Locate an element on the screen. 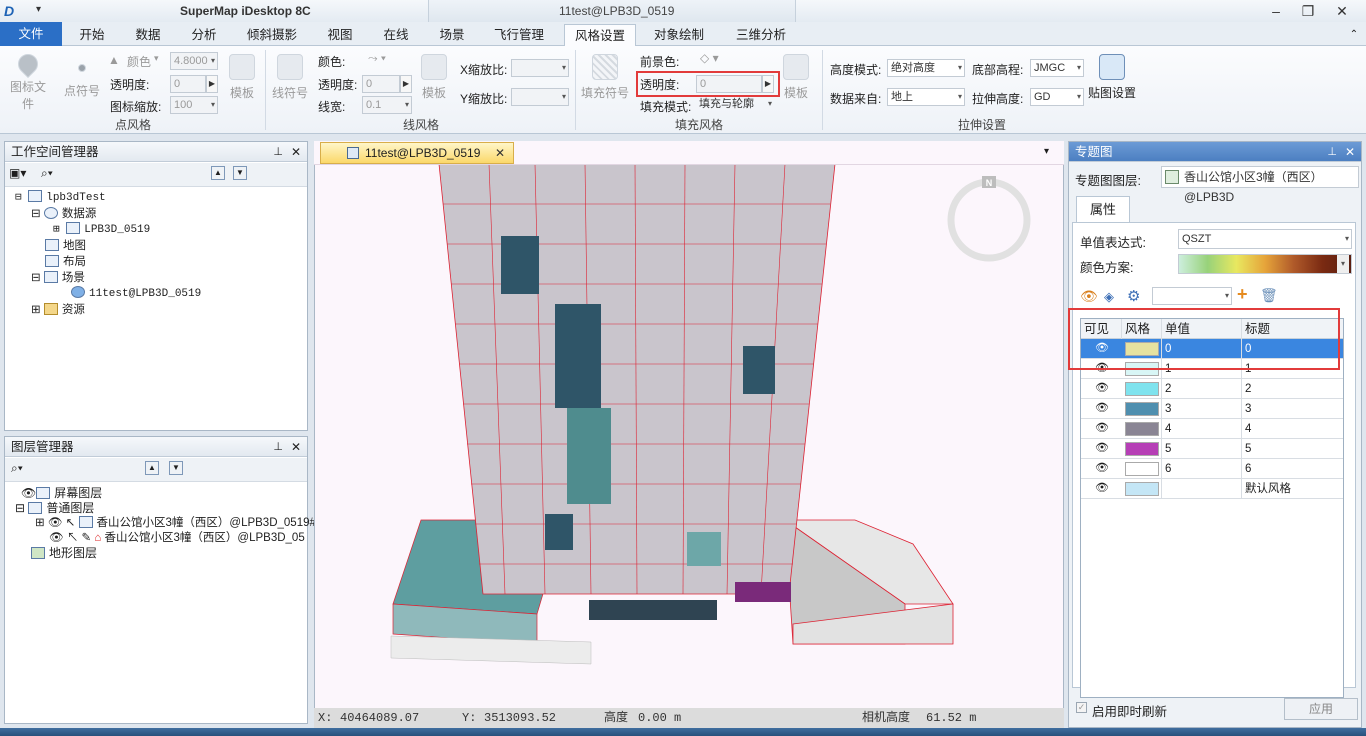  line-width-input: 0.1 ▾ is located at coordinates (387, 105).